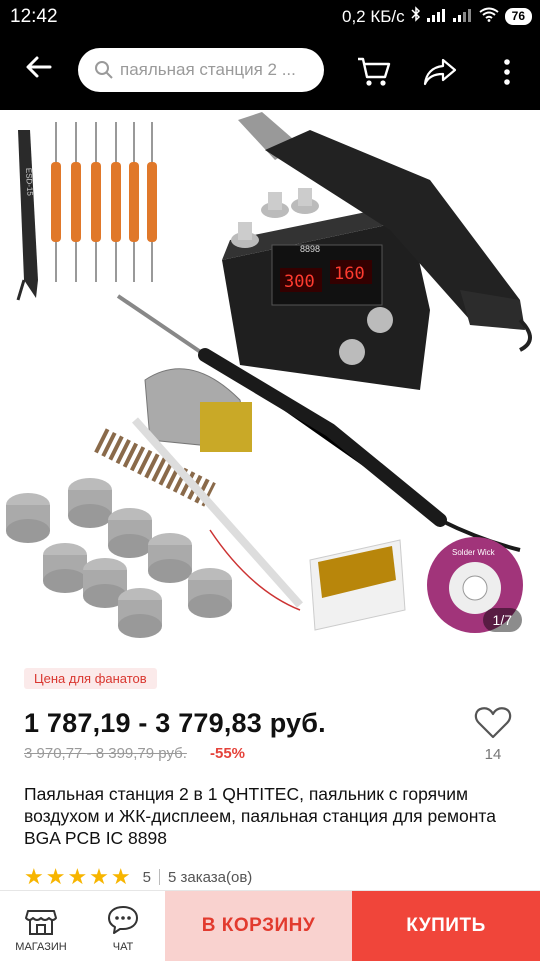 This screenshot has height=961, width=540. I want to click on wifi-icon, so click(489, 17).